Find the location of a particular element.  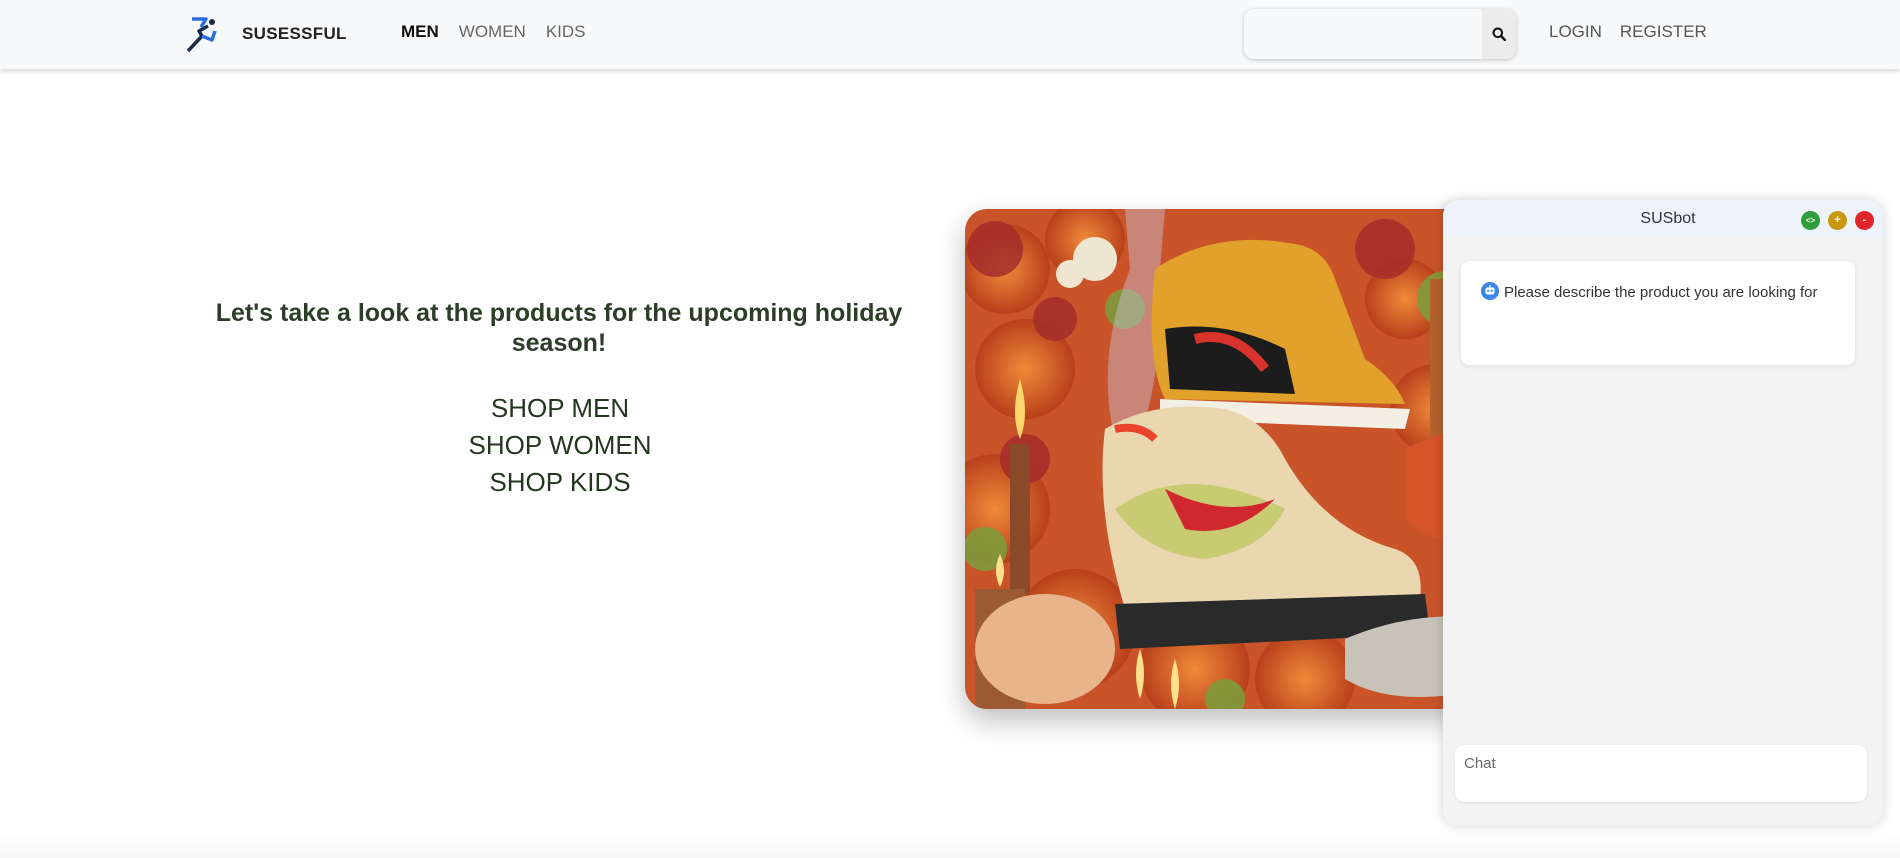

search-icon is located at coordinates (1499, 34).